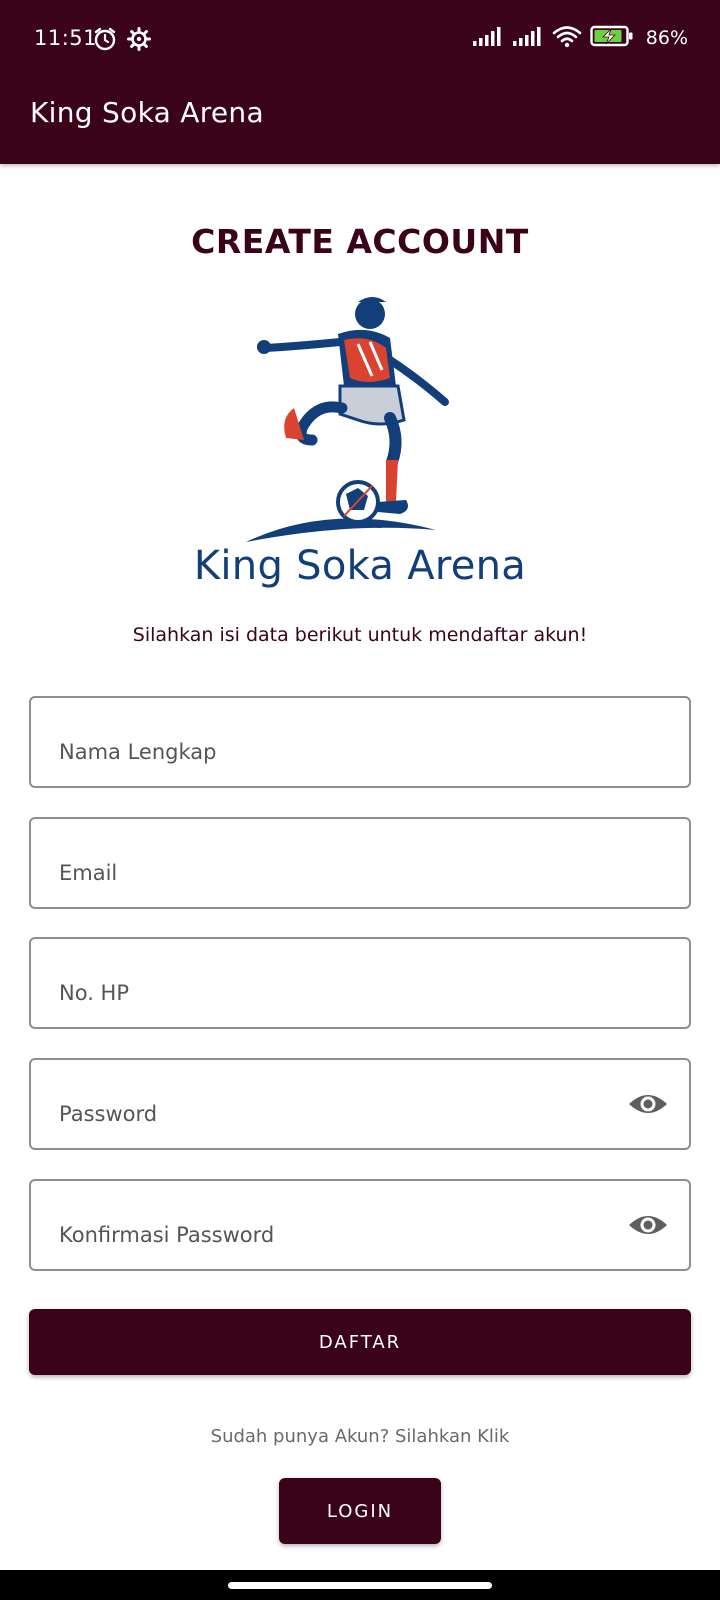 The width and height of the screenshot is (720, 1600). What do you see at coordinates (329, 1114) in the screenshot?
I see `password-input` at bounding box center [329, 1114].